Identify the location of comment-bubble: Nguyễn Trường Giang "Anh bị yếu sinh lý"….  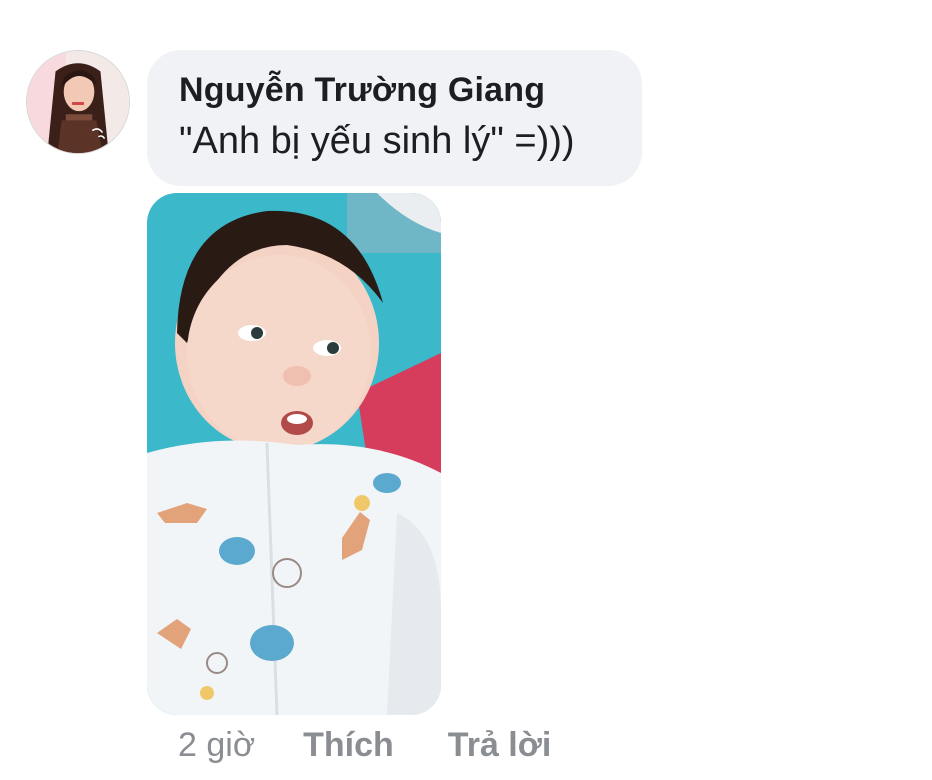
(394, 118).